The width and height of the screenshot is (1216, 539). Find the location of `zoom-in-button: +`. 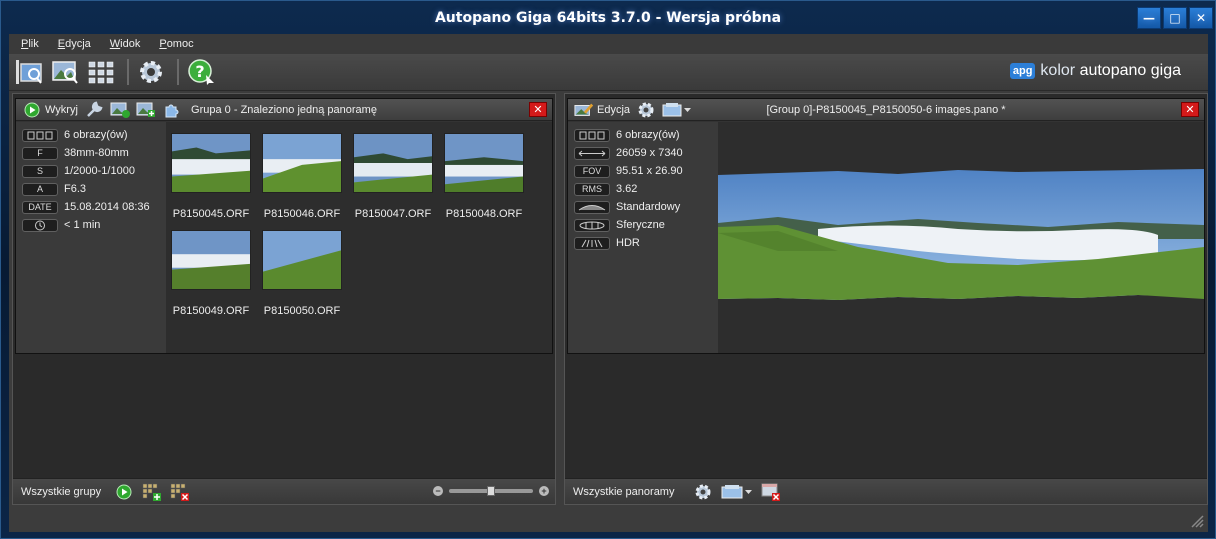

zoom-in-button: + is located at coordinates (544, 491).